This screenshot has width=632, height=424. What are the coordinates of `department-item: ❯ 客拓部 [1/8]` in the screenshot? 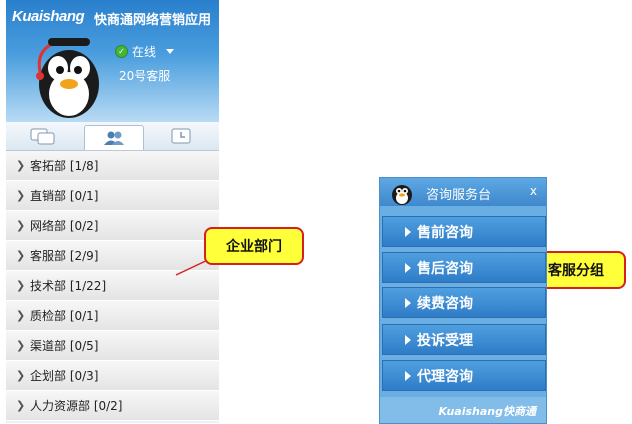 It's located at (112, 166).